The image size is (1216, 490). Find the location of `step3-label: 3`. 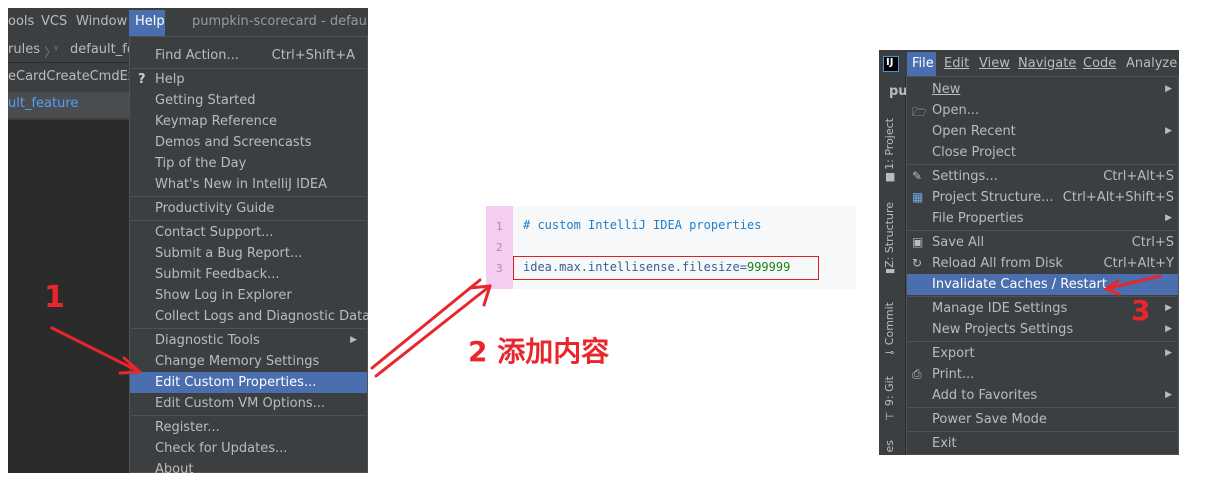

step3-label: 3 is located at coordinates (1141, 310).